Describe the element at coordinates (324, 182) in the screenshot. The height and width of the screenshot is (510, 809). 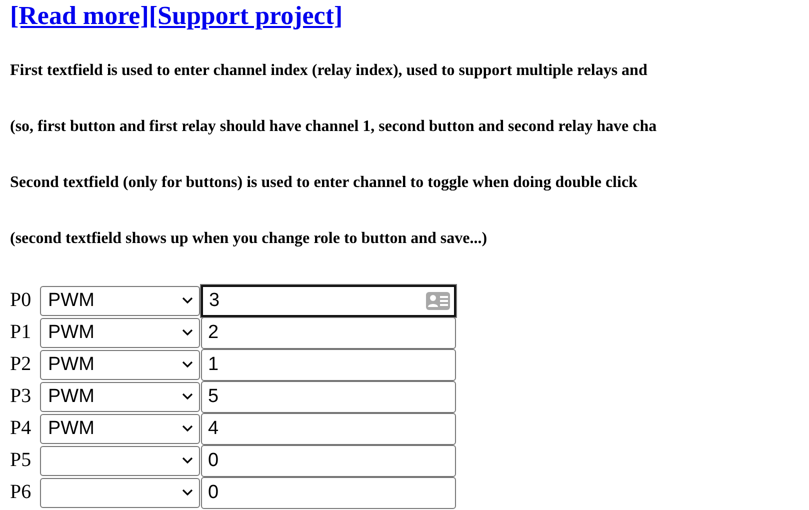
I see `paragraph: Second textfield (only for buttons) is used to enter channel to toggle when doing double click` at that location.